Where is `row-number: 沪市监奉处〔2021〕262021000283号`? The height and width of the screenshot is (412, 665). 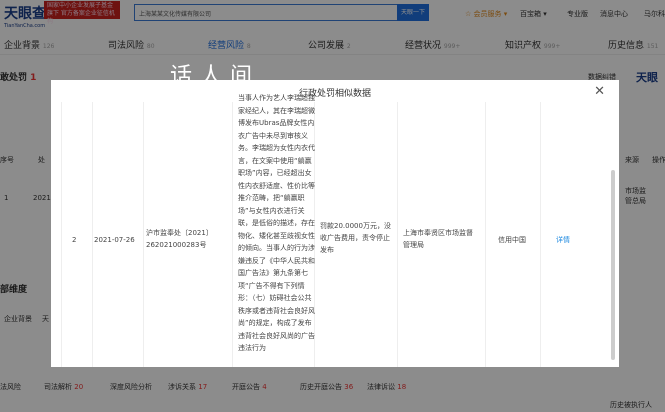
row-number: 沪市监奉处〔2021〕262021000283号 is located at coordinates (179, 239).